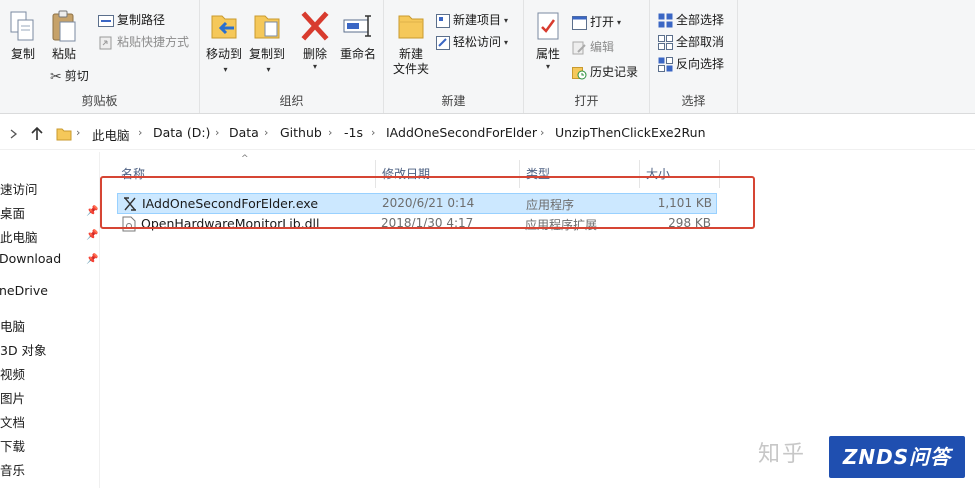 Image resolution: width=975 pixels, height=488 pixels. What do you see at coordinates (12, 469) in the screenshot?
I see `nav-item-music: 音乐` at bounding box center [12, 469].